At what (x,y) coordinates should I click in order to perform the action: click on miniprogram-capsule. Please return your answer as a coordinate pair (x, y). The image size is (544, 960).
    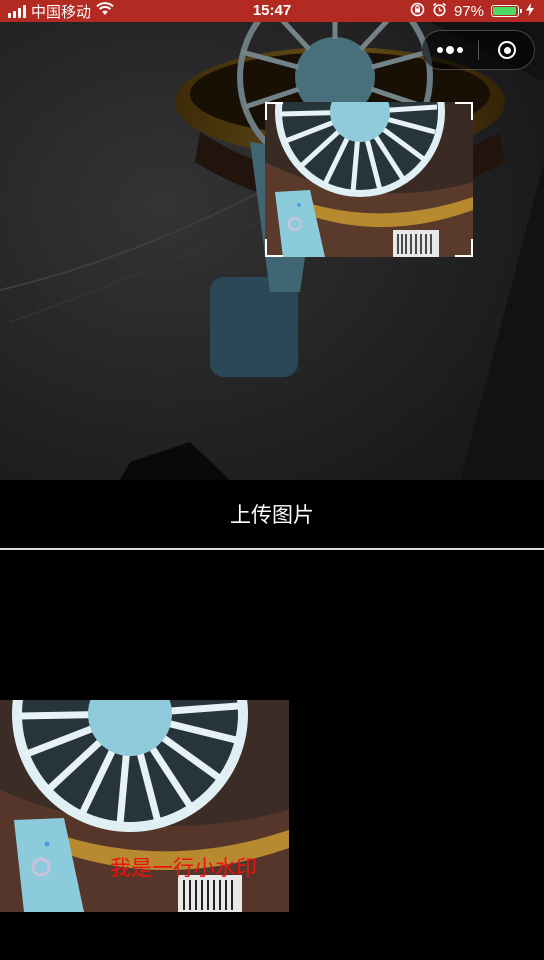
    Looking at the image, I should click on (478, 50).